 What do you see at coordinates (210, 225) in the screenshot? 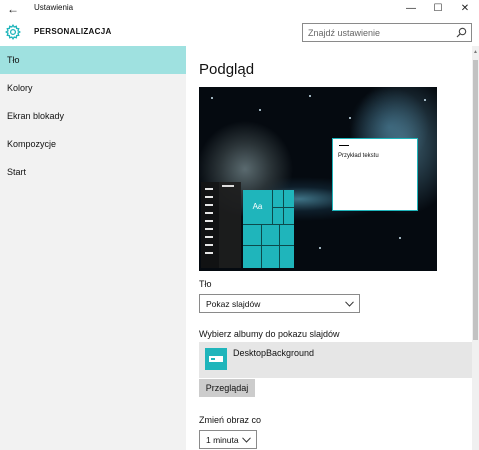
I see `preview-taskbar` at bounding box center [210, 225].